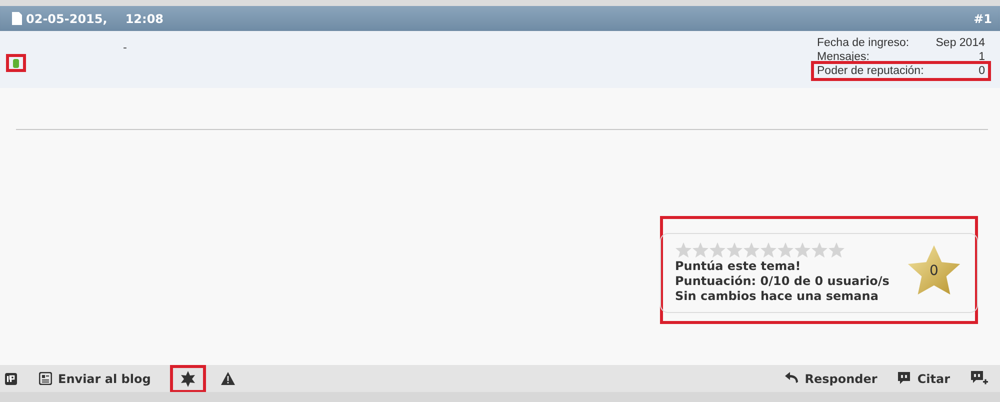 This screenshot has height=402, width=1000. I want to click on ip-icon, so click(11, 378).